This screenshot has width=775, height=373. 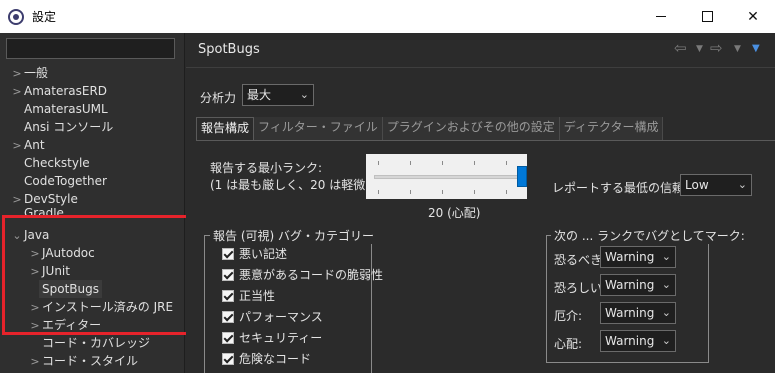 What do you see at coordinates (522, 176) in the screenshot?
I see `slider-thumb` at bounding box center [522, 176].